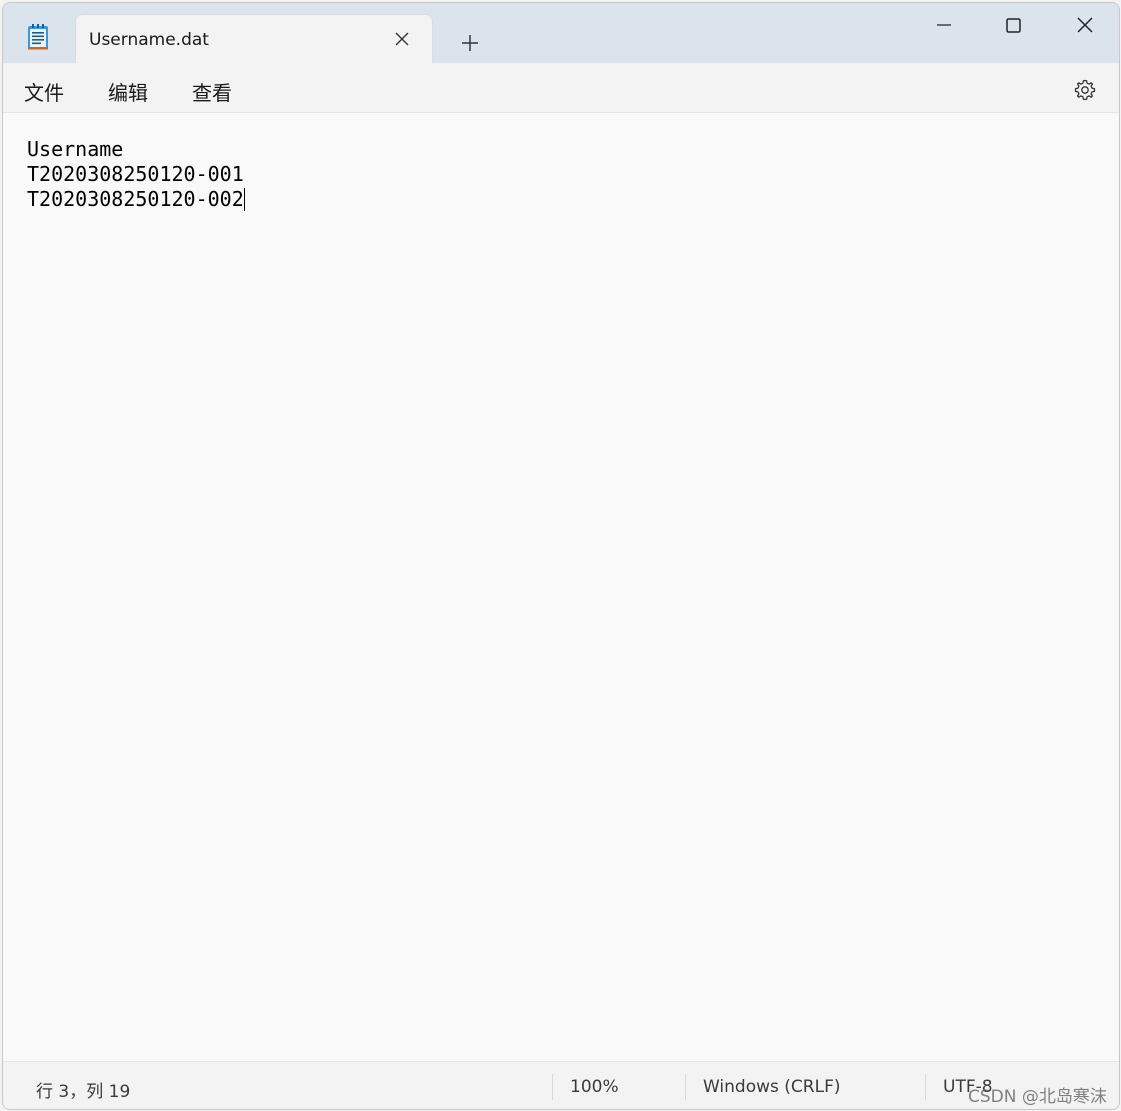 The height and width of the screenshot is (1111, 1121). Describe the element at coordinates (244, 199) in the screenshot. I see `text-caret` at that location.